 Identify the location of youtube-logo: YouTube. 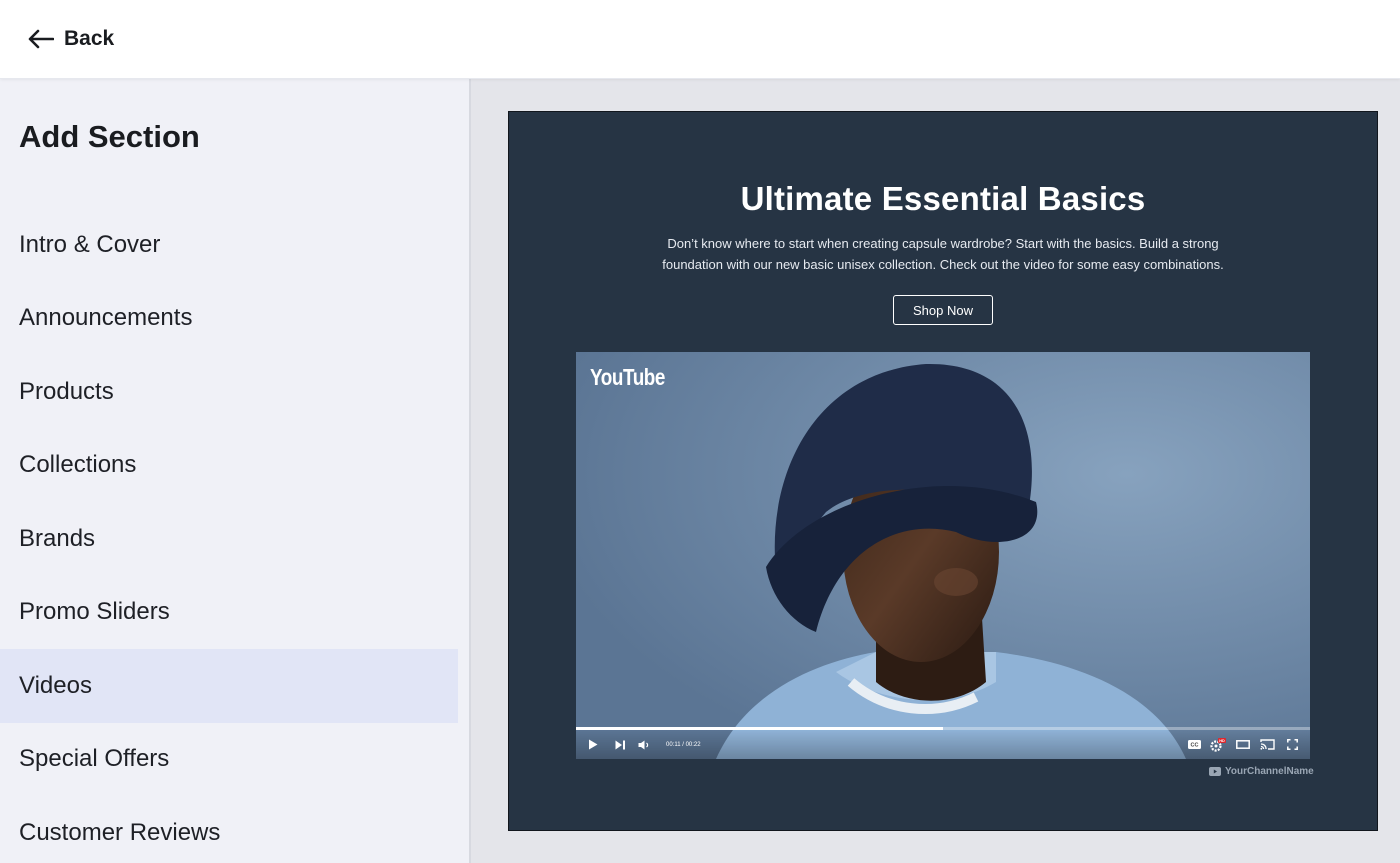
(628, 377).